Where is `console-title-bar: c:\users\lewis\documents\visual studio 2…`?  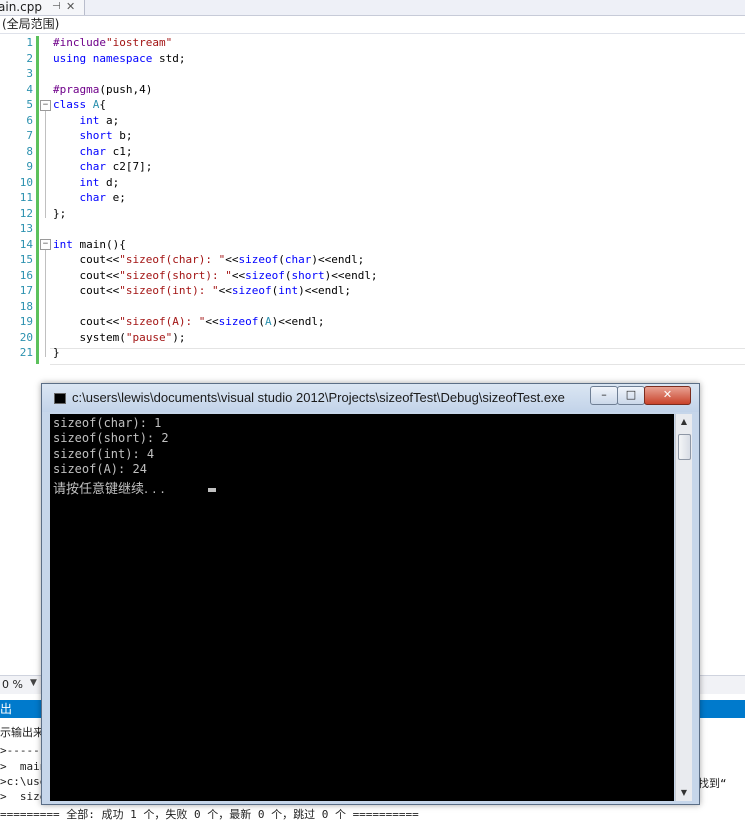 console-title-bar: c:\users\lewis\documents\visual studio 2… is located at coordinates (370, 398).